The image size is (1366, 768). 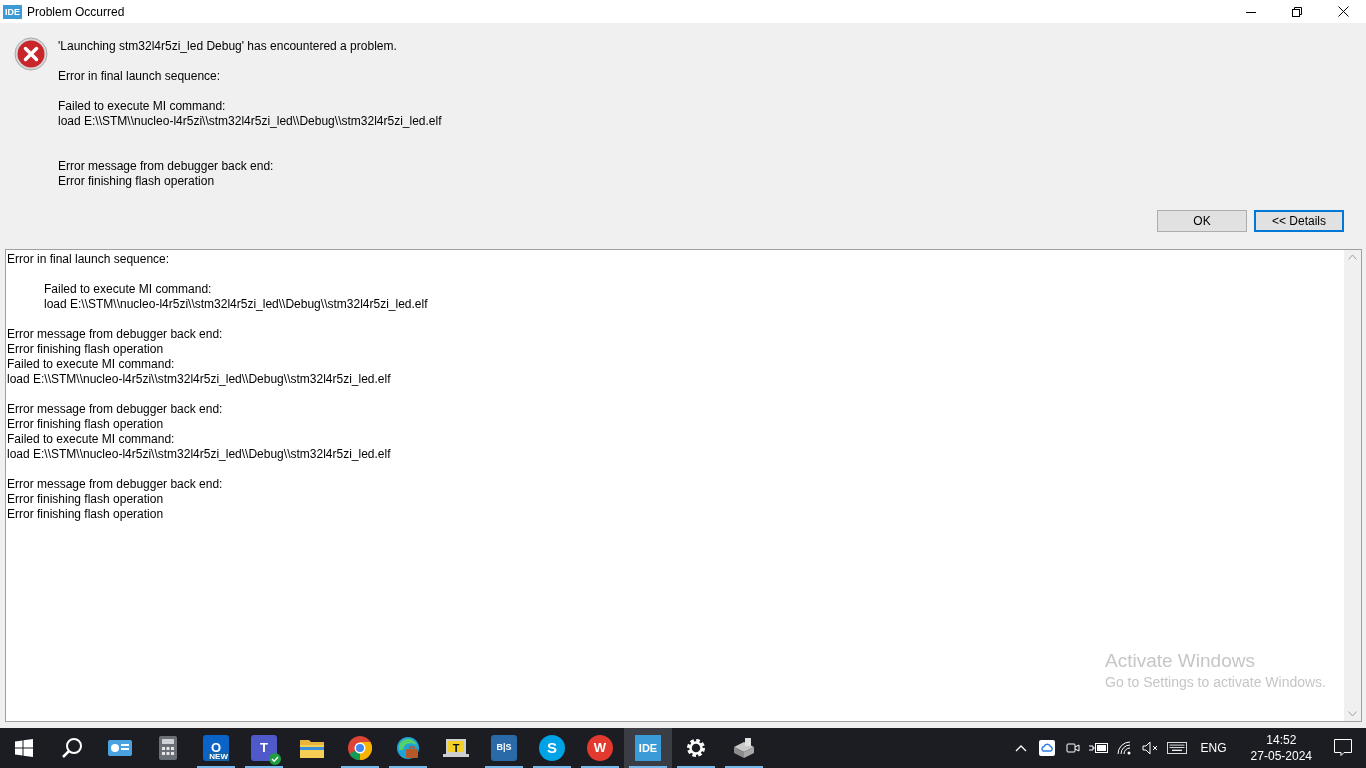 What do you see at coordinates (275, 759) in the screenshot?
I see `check-badge-icon` at bounding box center [275, 759].